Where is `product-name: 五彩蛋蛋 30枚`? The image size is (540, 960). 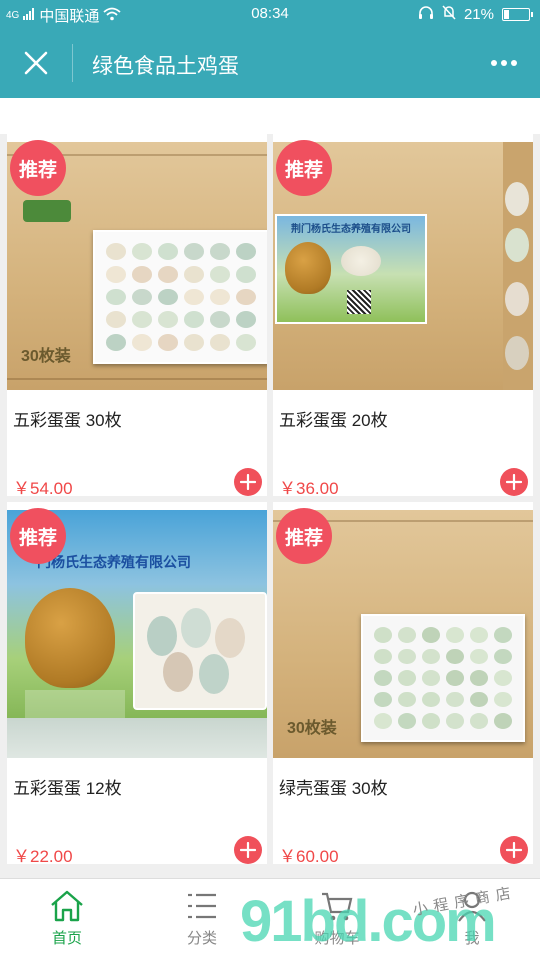
product-name: 五彩蛋蛋 30枚 is located at coordinates (67, 418).